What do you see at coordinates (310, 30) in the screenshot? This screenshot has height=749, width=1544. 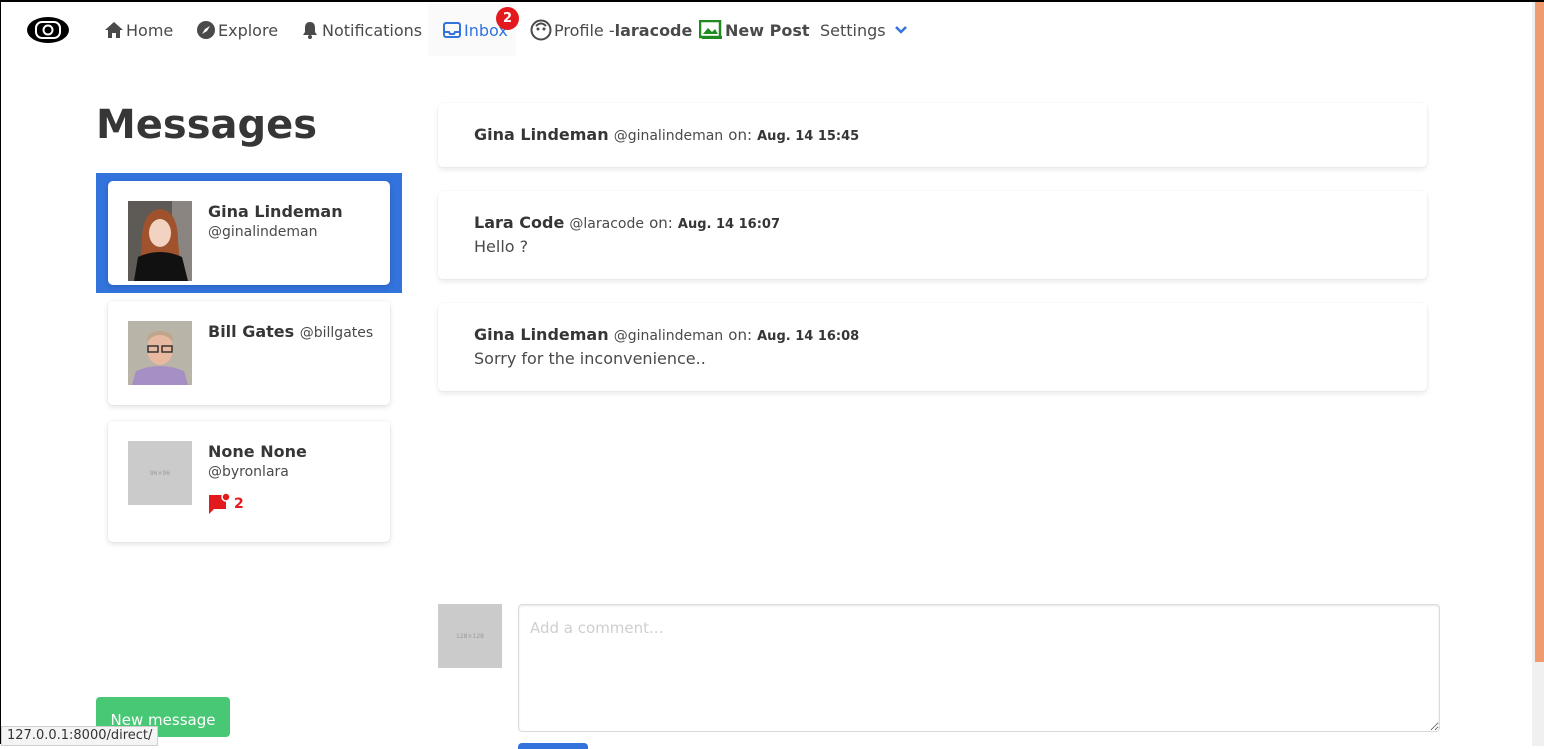 I see `bell-icon` at bounding box center [310, 30].